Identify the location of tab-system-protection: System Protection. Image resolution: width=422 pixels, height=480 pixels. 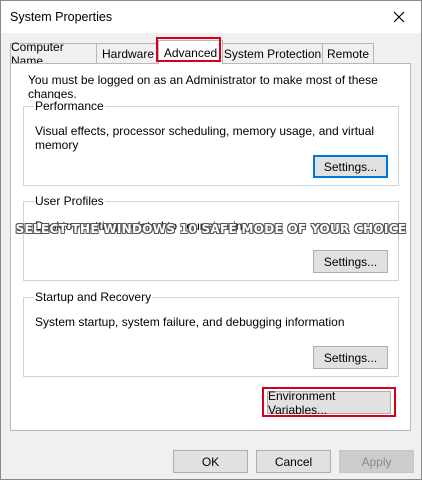
(272, 53).